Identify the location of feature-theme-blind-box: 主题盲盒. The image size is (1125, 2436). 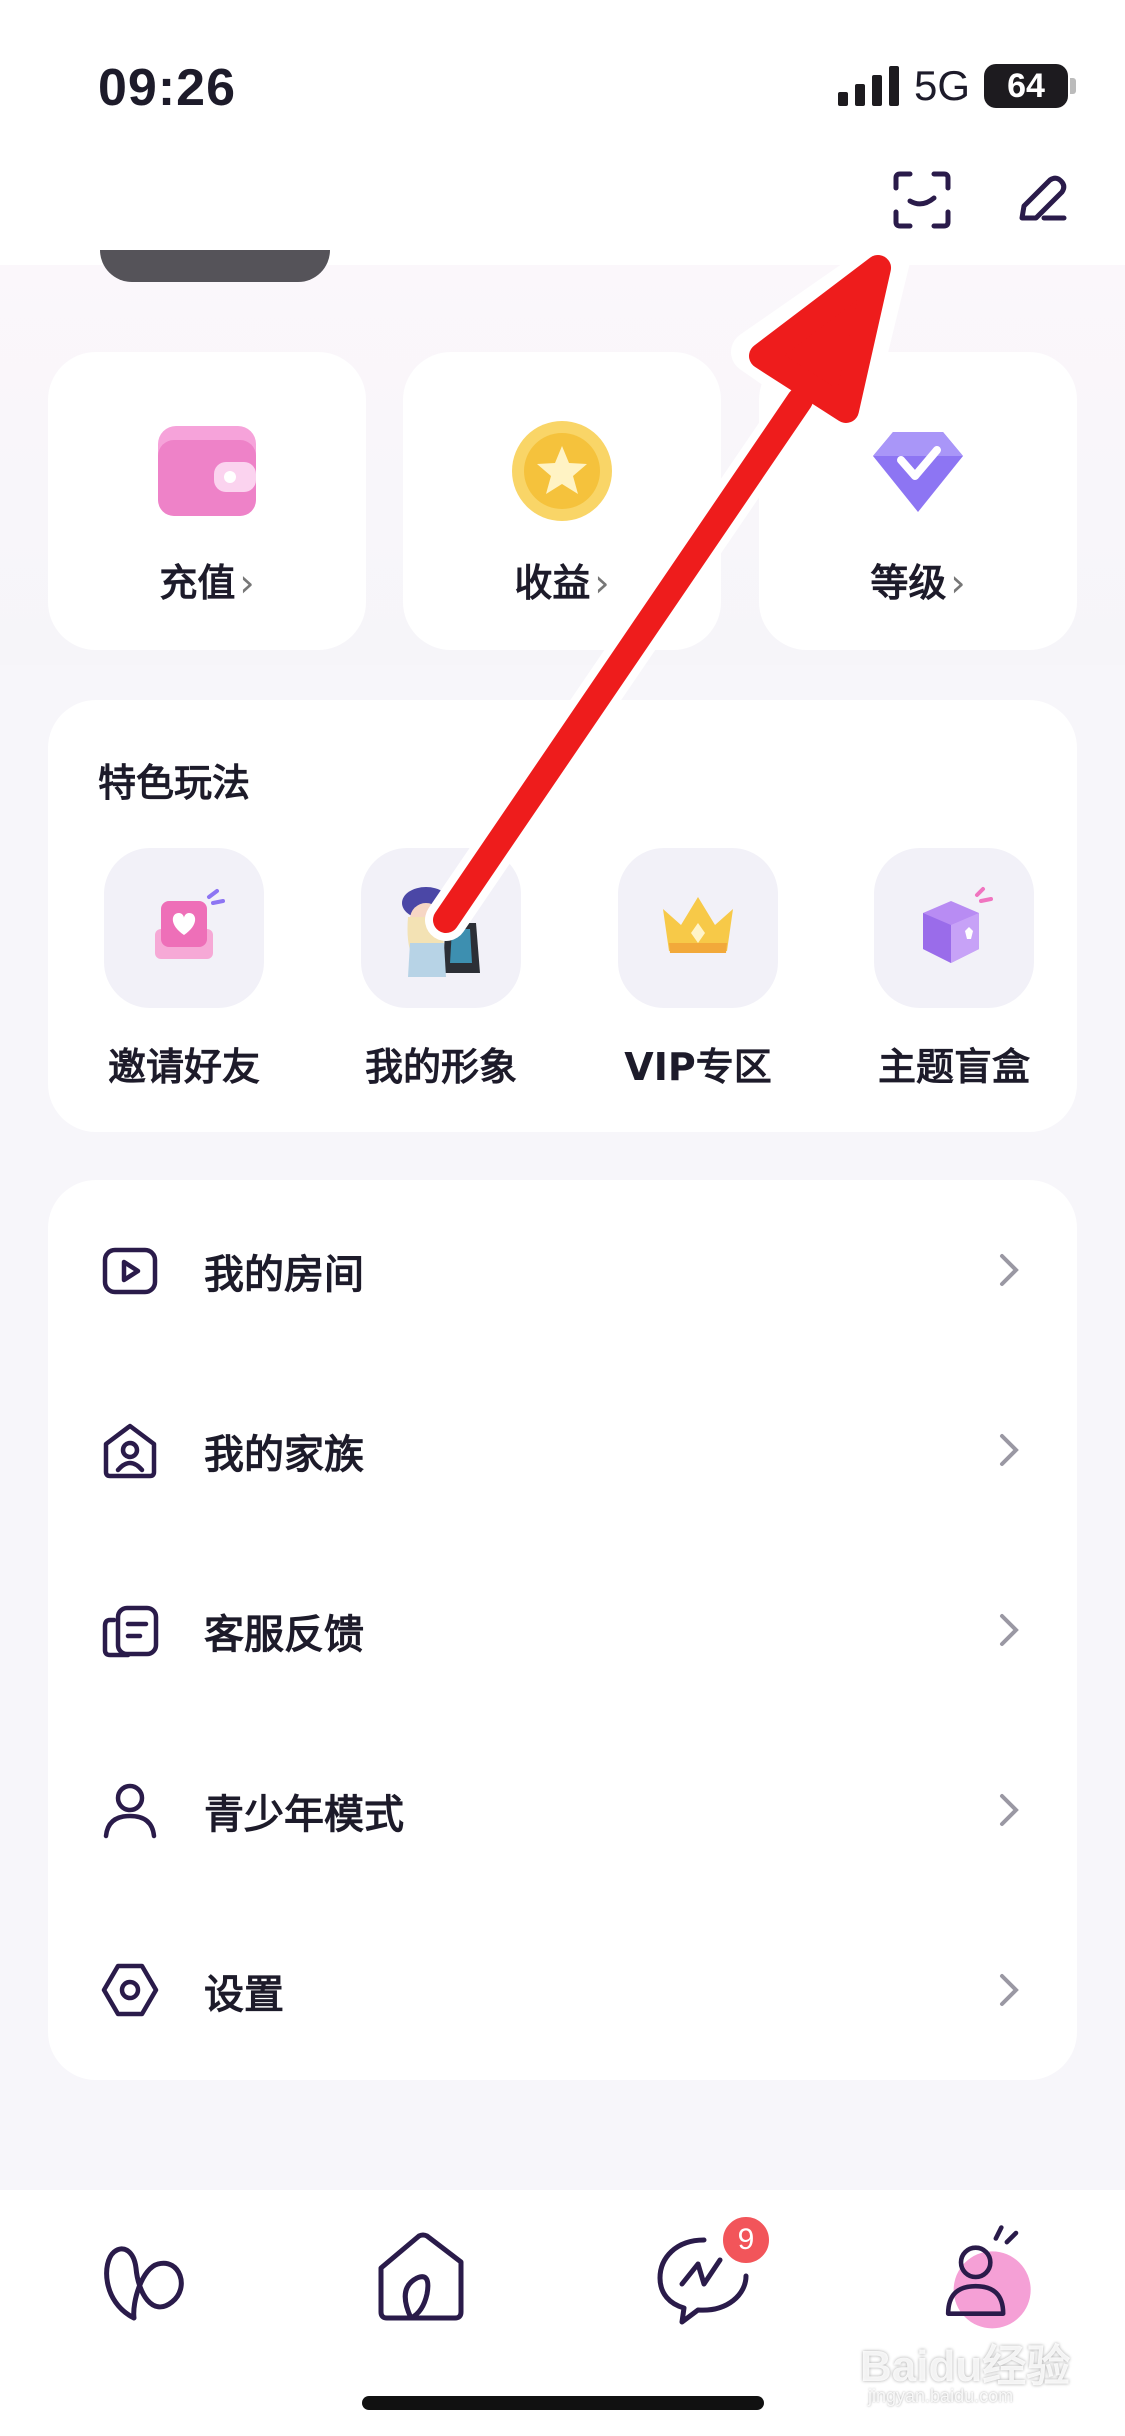
(954, 973).